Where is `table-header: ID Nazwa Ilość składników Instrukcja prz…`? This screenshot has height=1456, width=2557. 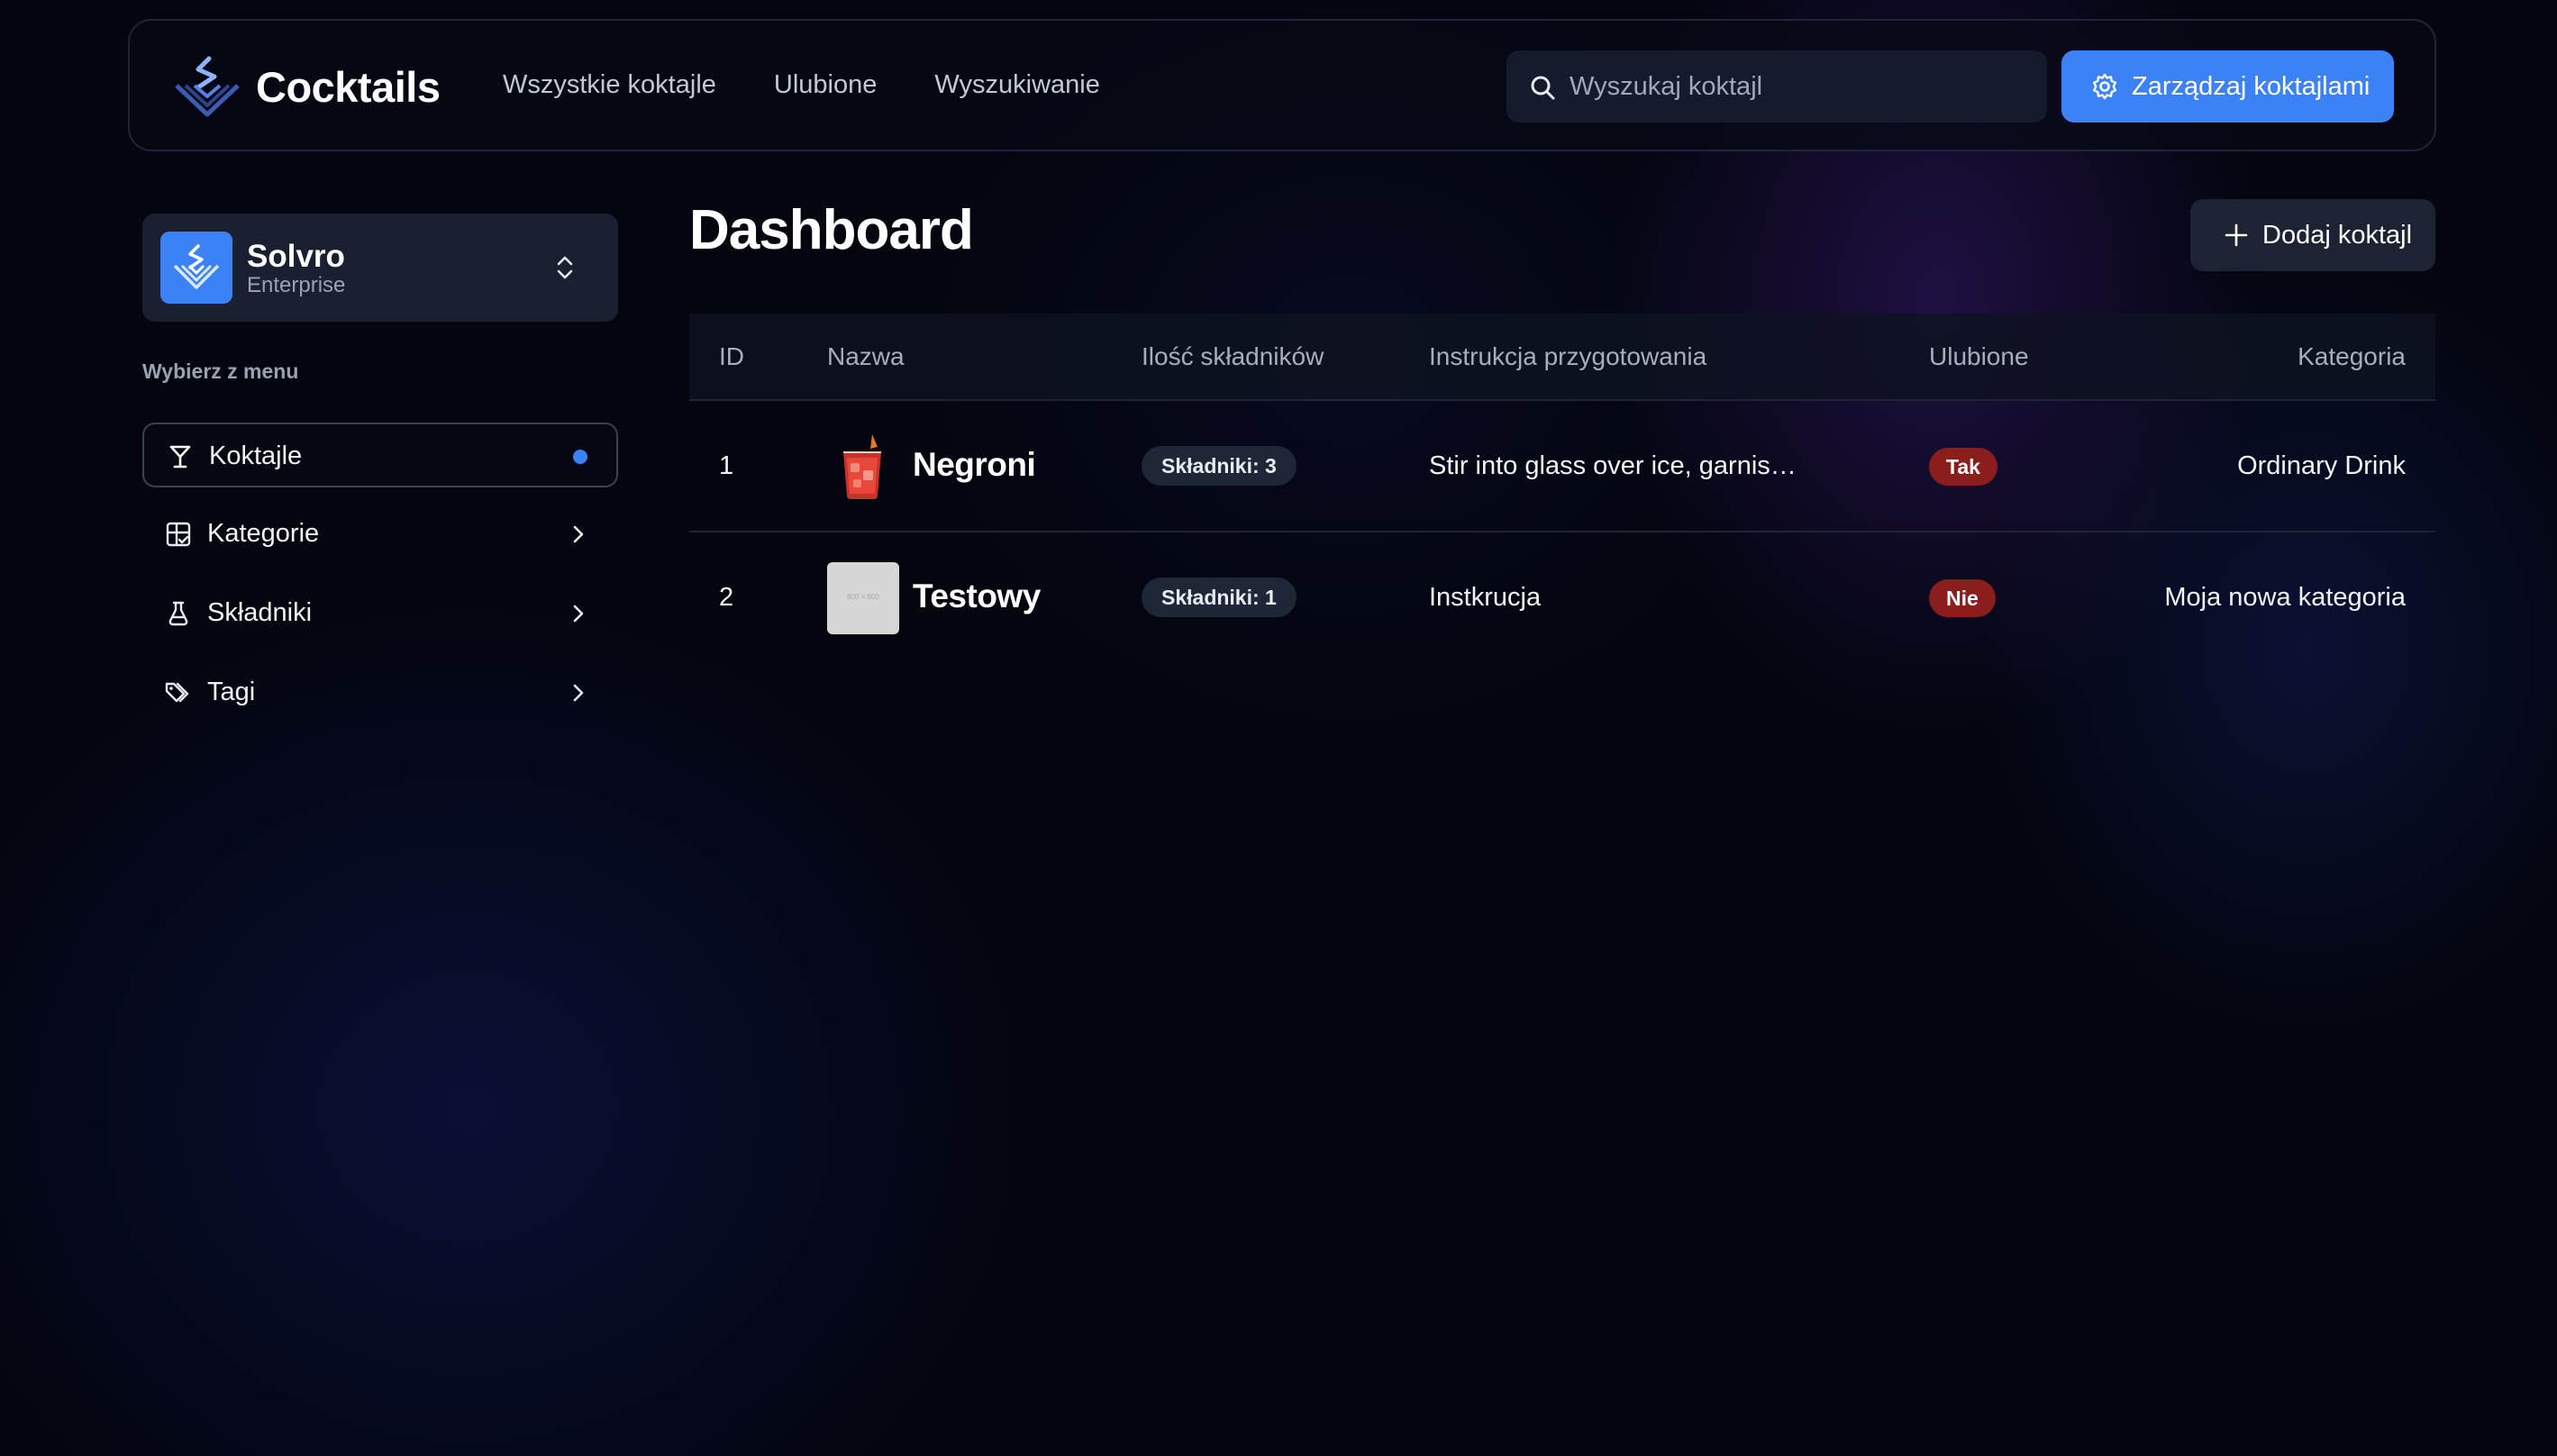
table-header: ID Nazwa Ilość składników Instrukcja prz… is located at coordinates (1562, 357).